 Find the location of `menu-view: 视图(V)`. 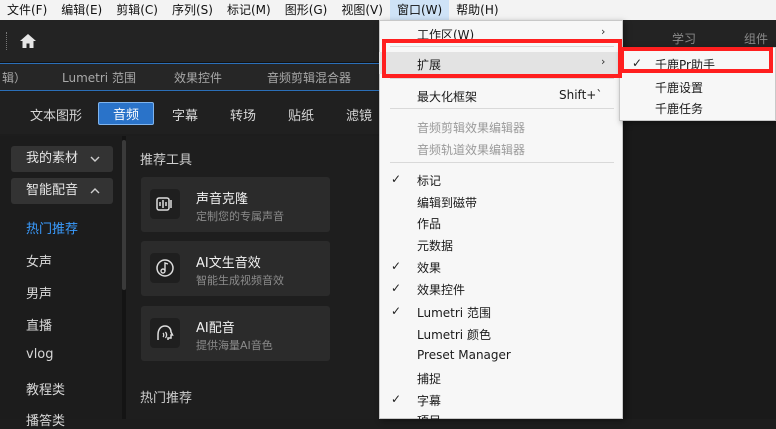

menu-view: 视图(V) is located at coordinates (362, 10).